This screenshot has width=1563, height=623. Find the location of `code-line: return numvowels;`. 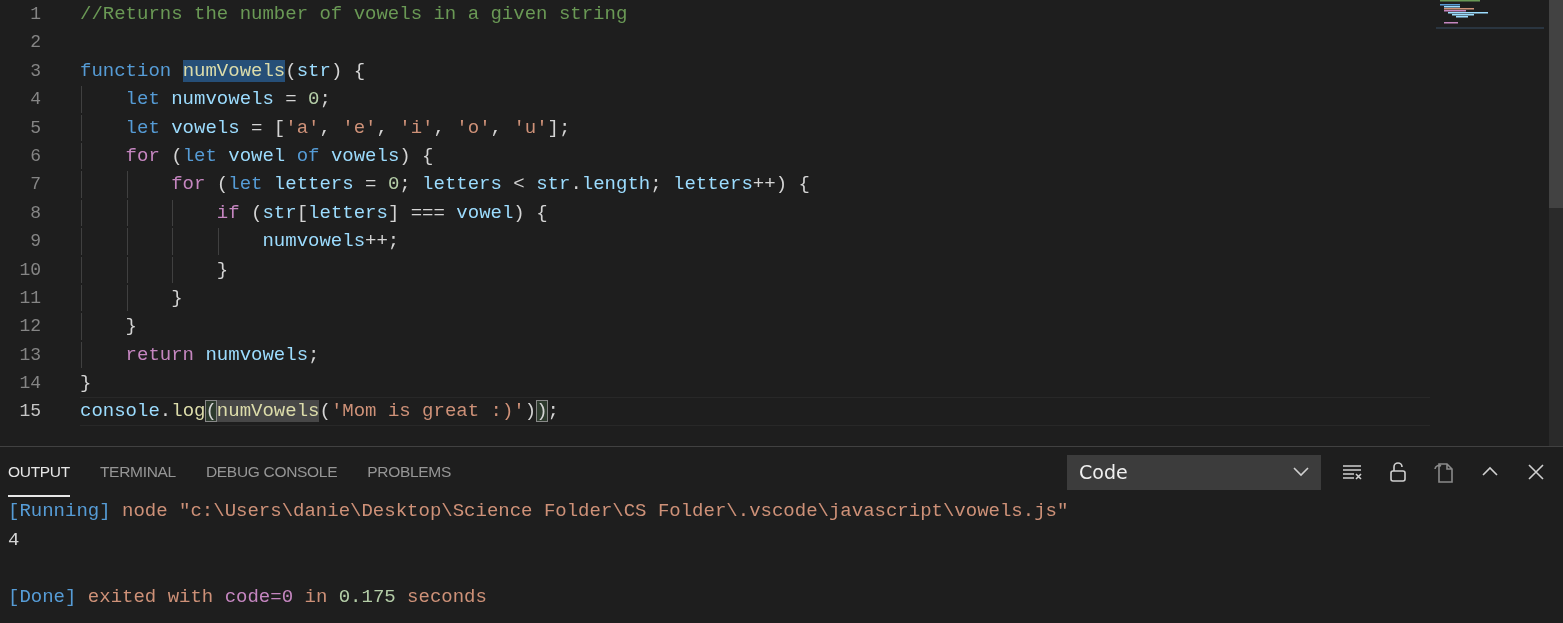

code-line: return numvowels; is located at coordinates (222, 355).